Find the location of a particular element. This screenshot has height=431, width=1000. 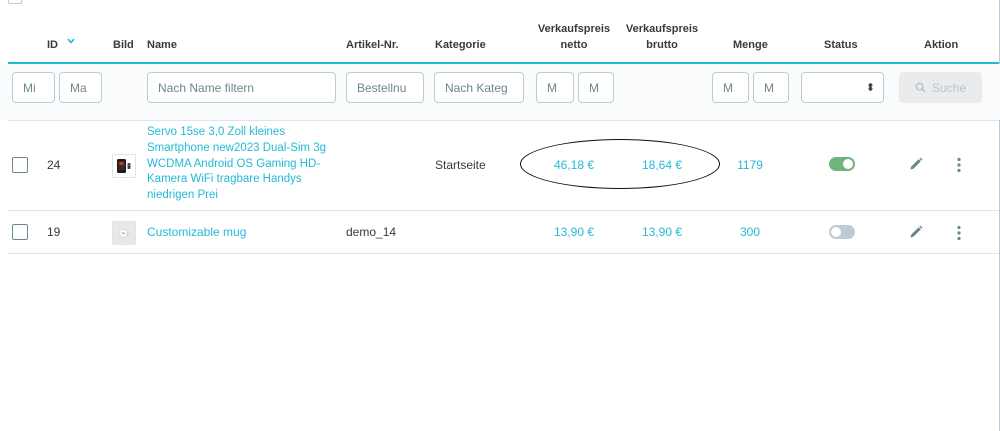

column-header-price-net-line2: netto is located at coordinates (574, 45).